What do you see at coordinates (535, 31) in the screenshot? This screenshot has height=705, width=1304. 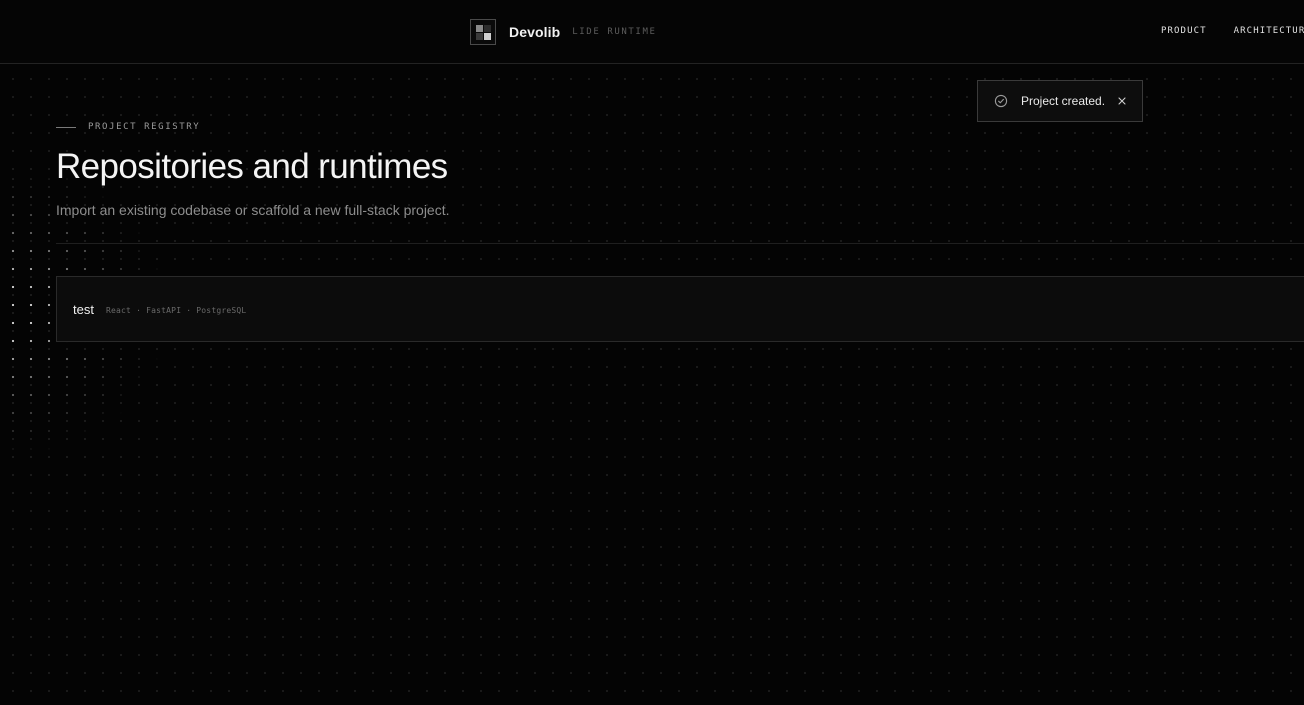 I see `brand-name: Devolib` at bounding box center [535, 31].